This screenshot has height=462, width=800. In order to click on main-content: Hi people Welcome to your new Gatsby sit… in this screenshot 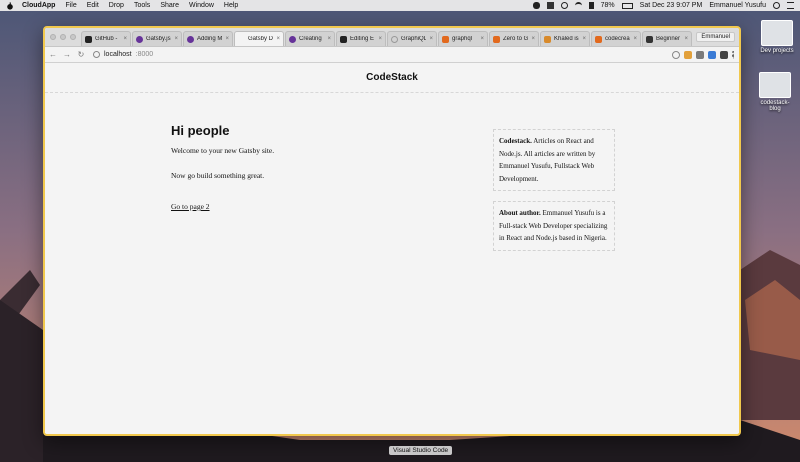, I will do `click(286, 168)`.